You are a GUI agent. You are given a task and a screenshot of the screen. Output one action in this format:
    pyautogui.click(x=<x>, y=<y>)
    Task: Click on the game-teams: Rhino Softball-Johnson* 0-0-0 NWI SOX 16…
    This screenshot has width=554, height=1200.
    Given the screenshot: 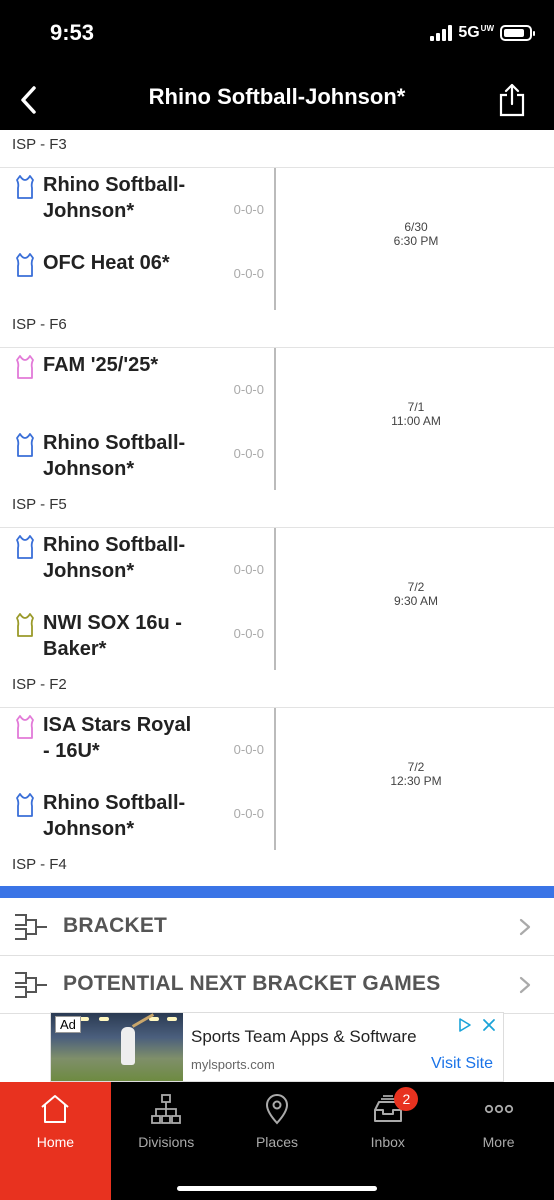 What is the action you would take?
    pyautogui.click(x=138, y=599)
    